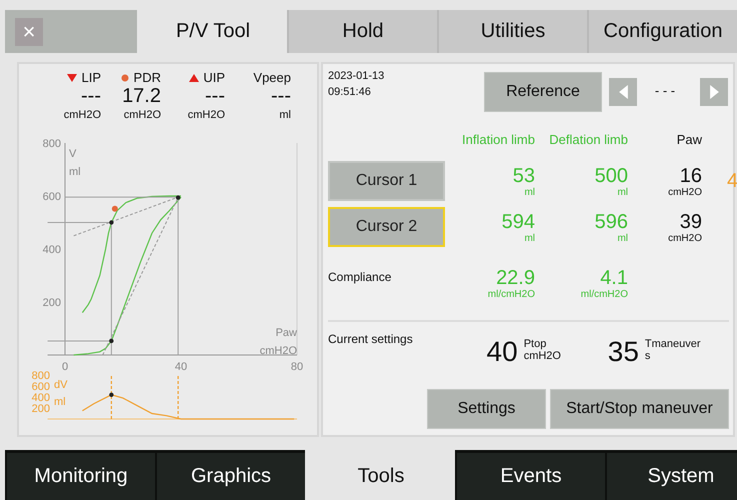 The width and height of the screenshot is (737, 500). Describe the element at coordinates (297, 367) in the screenshot. I see `tick-label: 80` at that location.